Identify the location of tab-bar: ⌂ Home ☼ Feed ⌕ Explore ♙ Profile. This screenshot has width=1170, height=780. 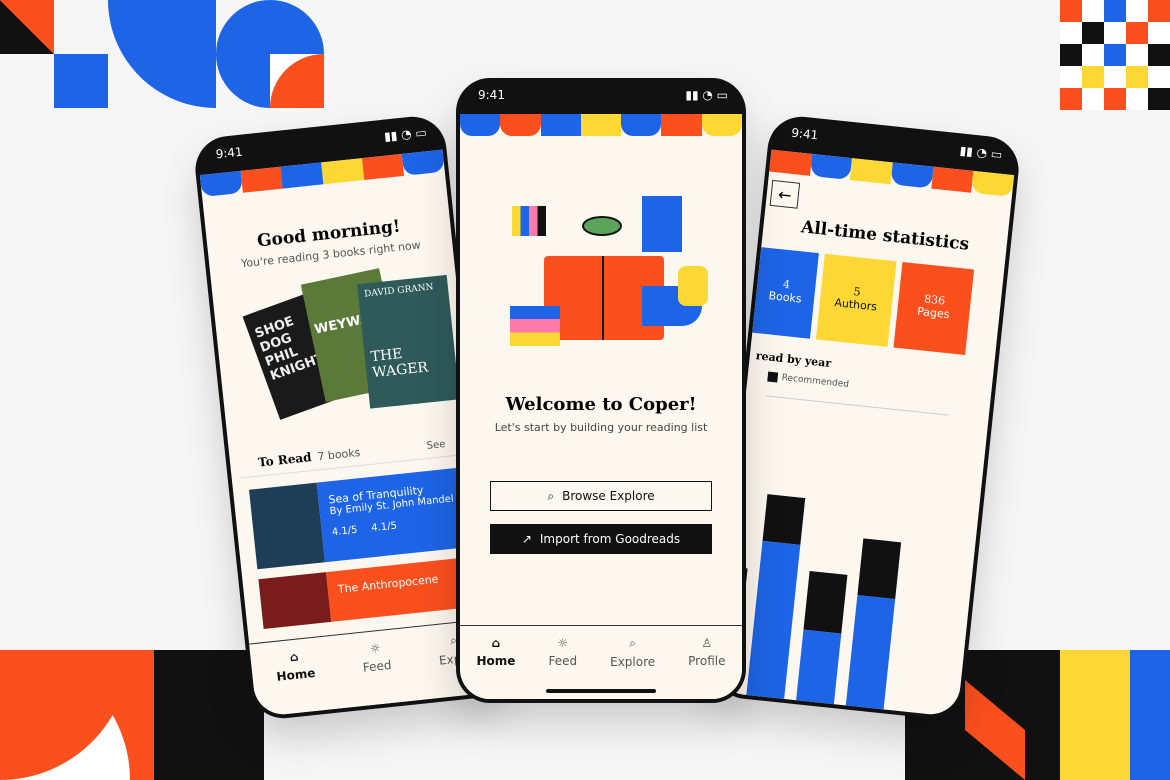
(601, 662).